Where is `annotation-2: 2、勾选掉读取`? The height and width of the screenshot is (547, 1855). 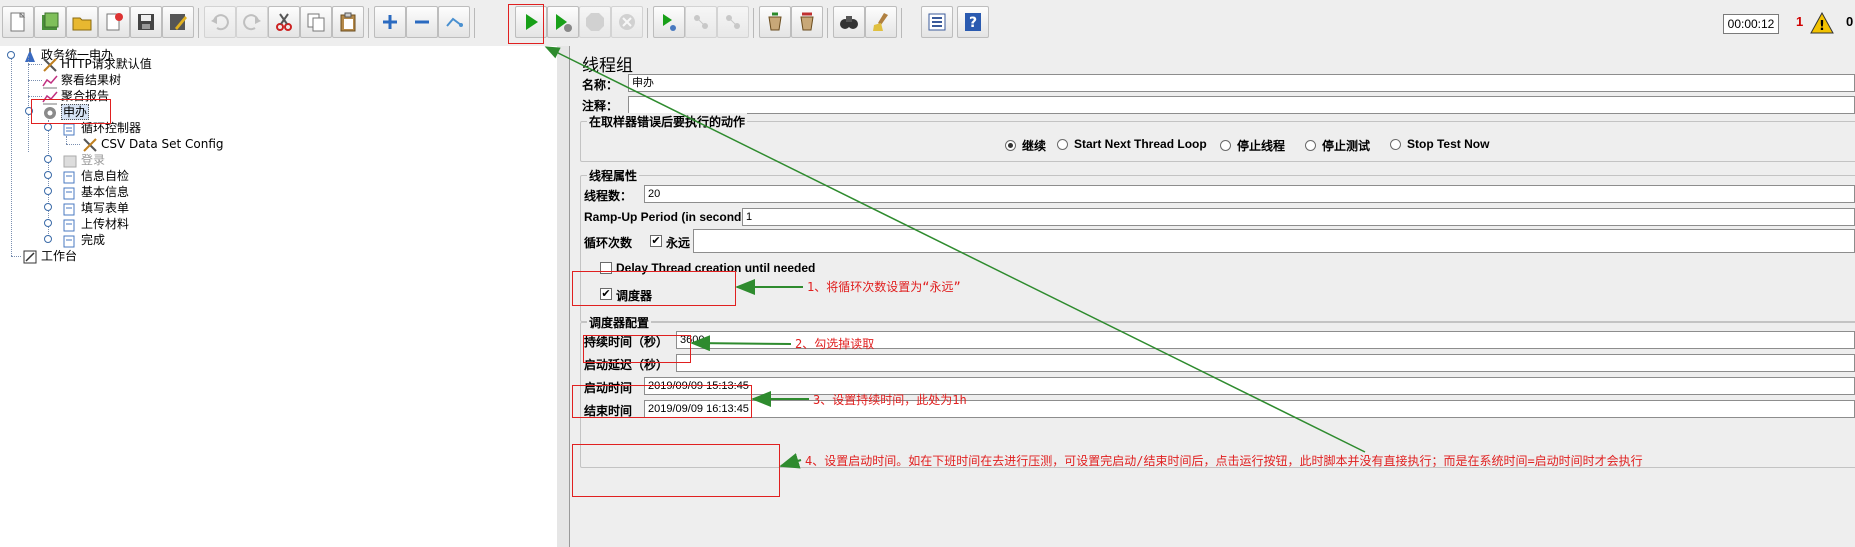 annotation-2: 2、勾选掉读取 is located at coordinates (835, 344).